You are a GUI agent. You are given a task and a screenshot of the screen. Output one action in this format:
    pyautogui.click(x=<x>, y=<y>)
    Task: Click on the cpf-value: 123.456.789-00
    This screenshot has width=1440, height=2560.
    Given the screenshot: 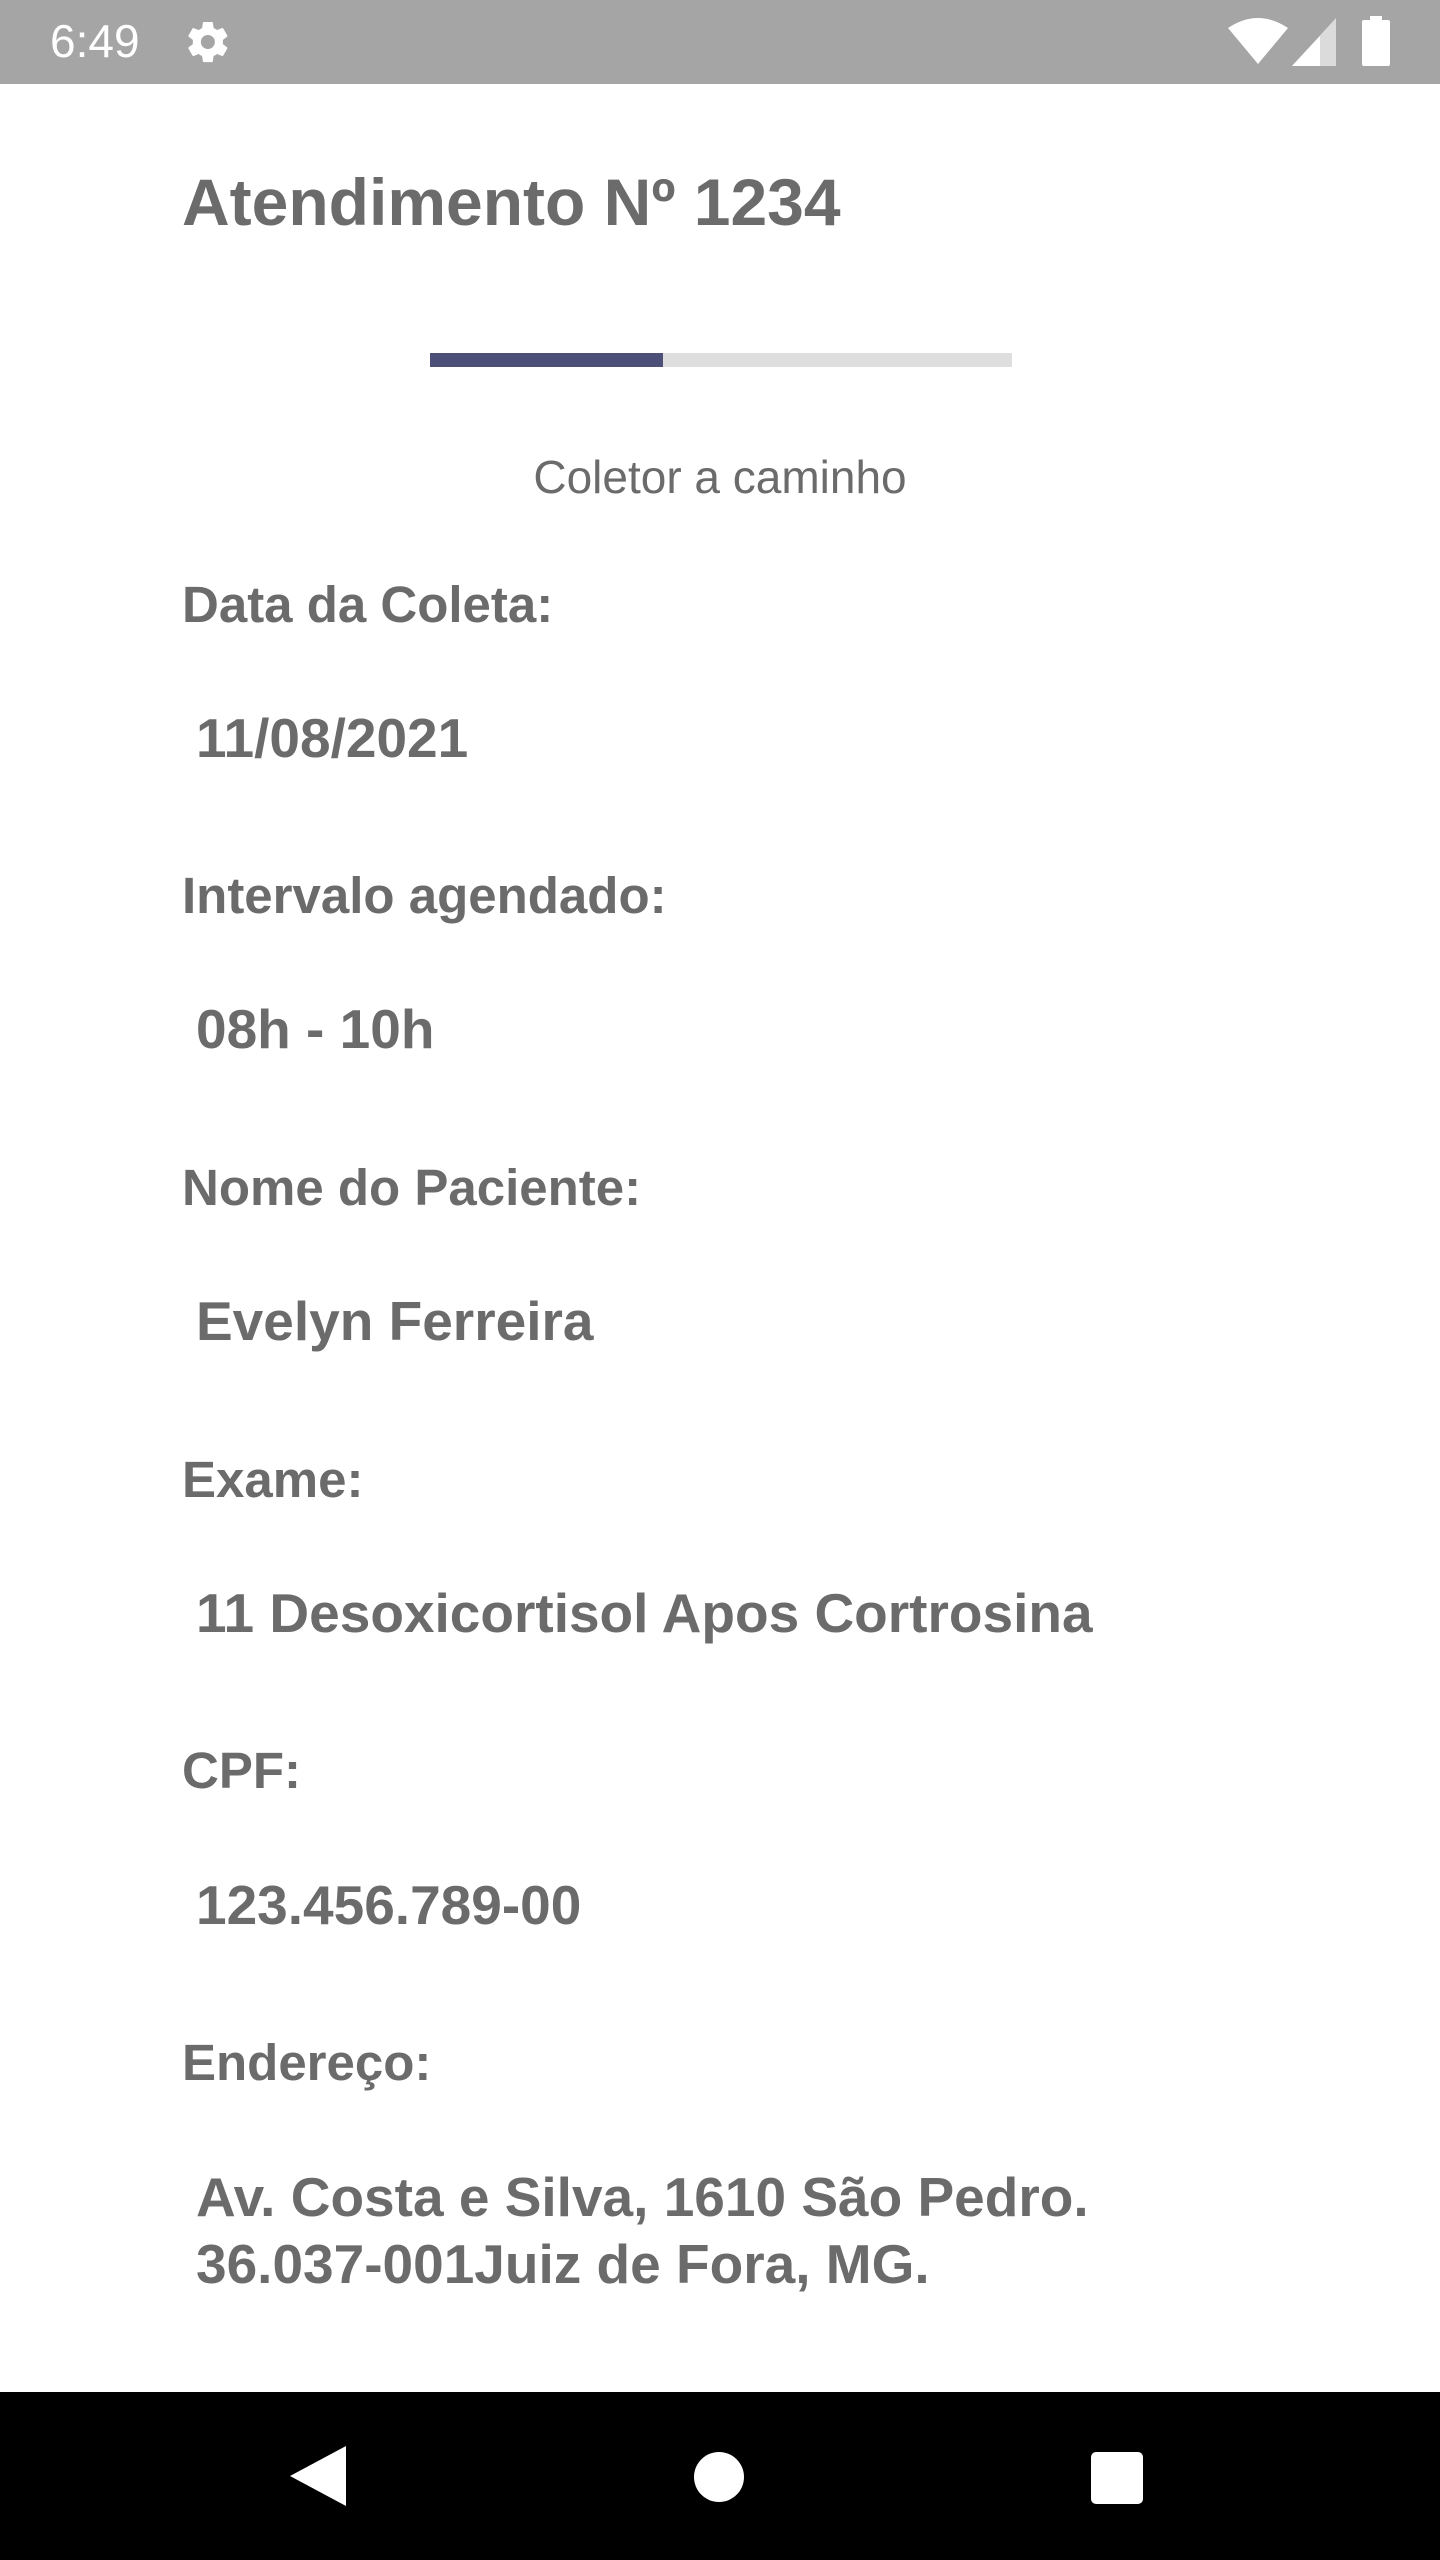 What is the action you would take?
    pyautogui.click(x=389, y=1905)
    